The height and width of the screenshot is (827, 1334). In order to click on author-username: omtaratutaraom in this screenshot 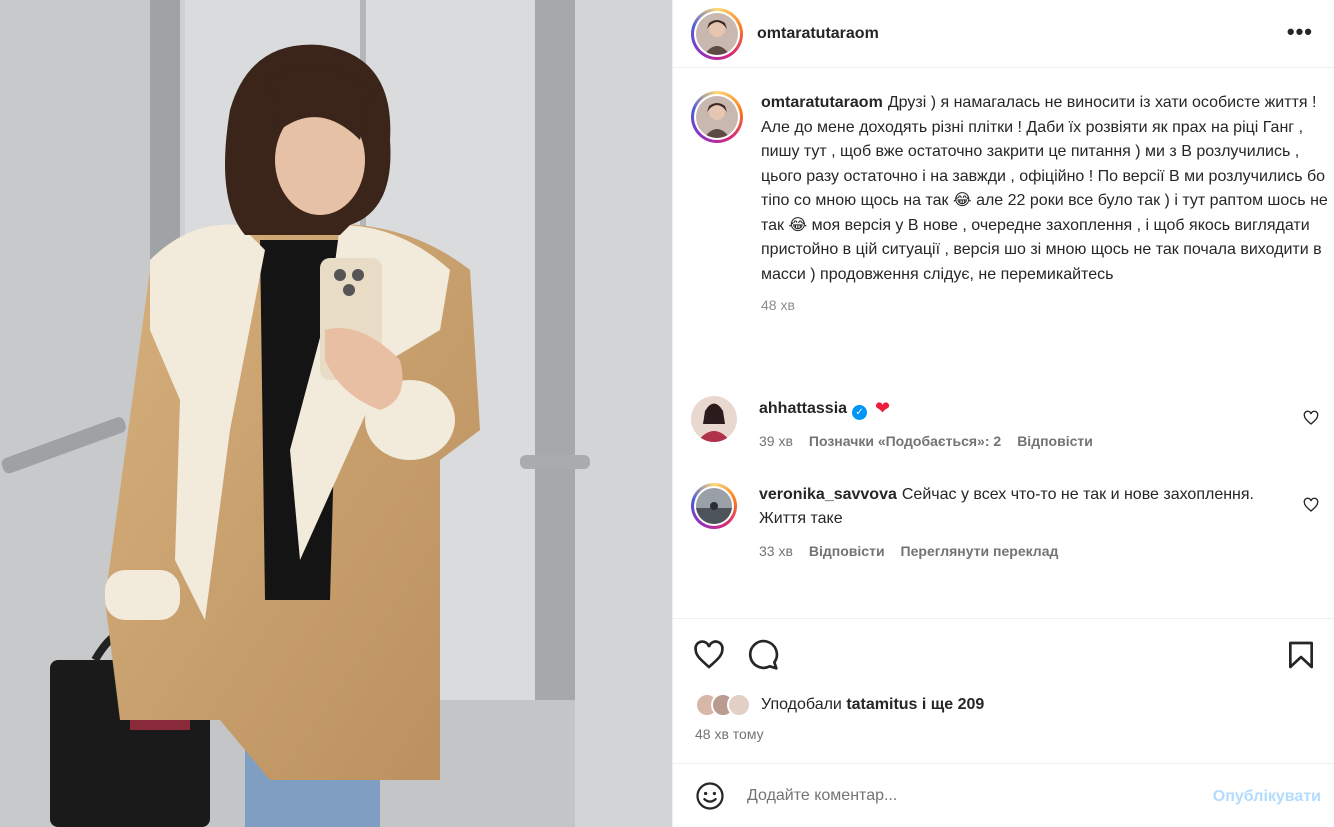, I will do `click(818, 34)`.